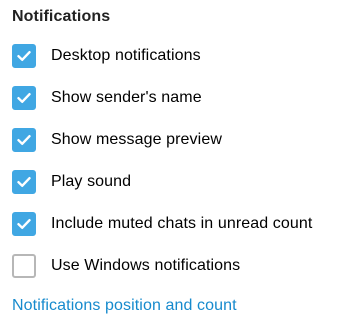 The height and width of the screenshot is (316, 346). I want to click on show-sender-name-label: Show sender's name, so click(126, 97).